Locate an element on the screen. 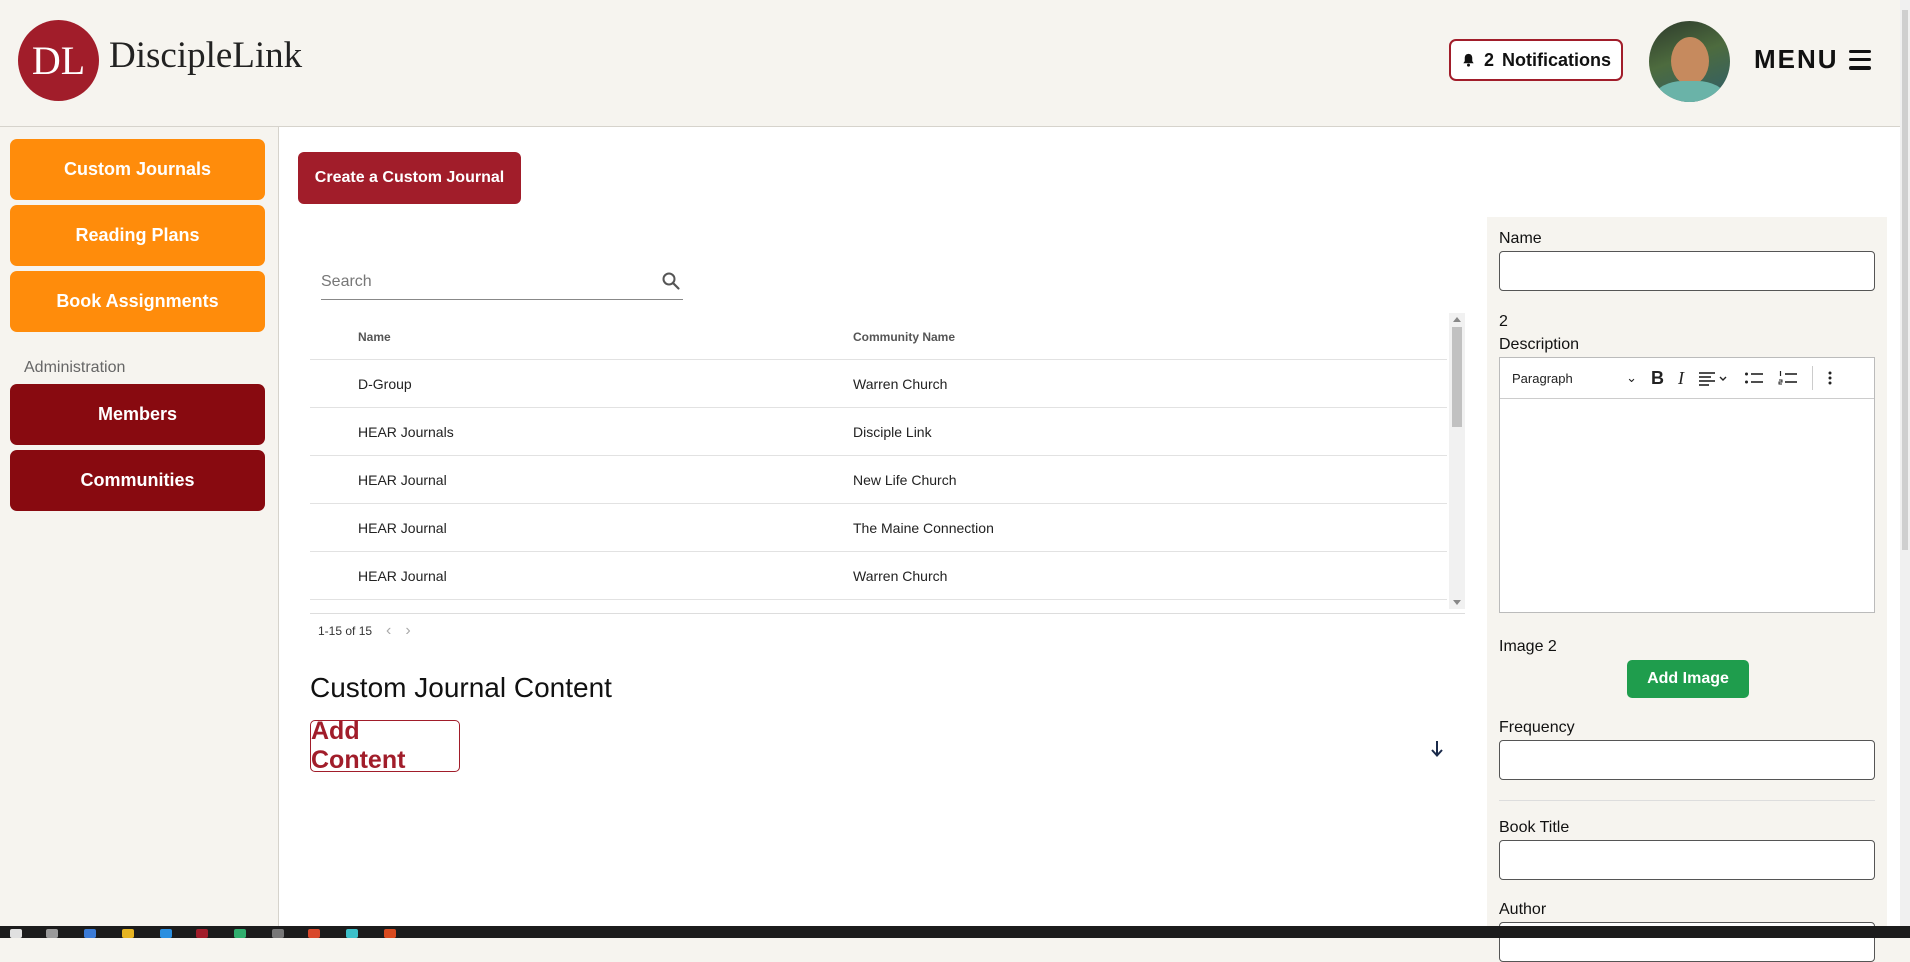 The width and height of the screenshot is (1910, 962). bell-icon is located at coordinates (1468, 60).